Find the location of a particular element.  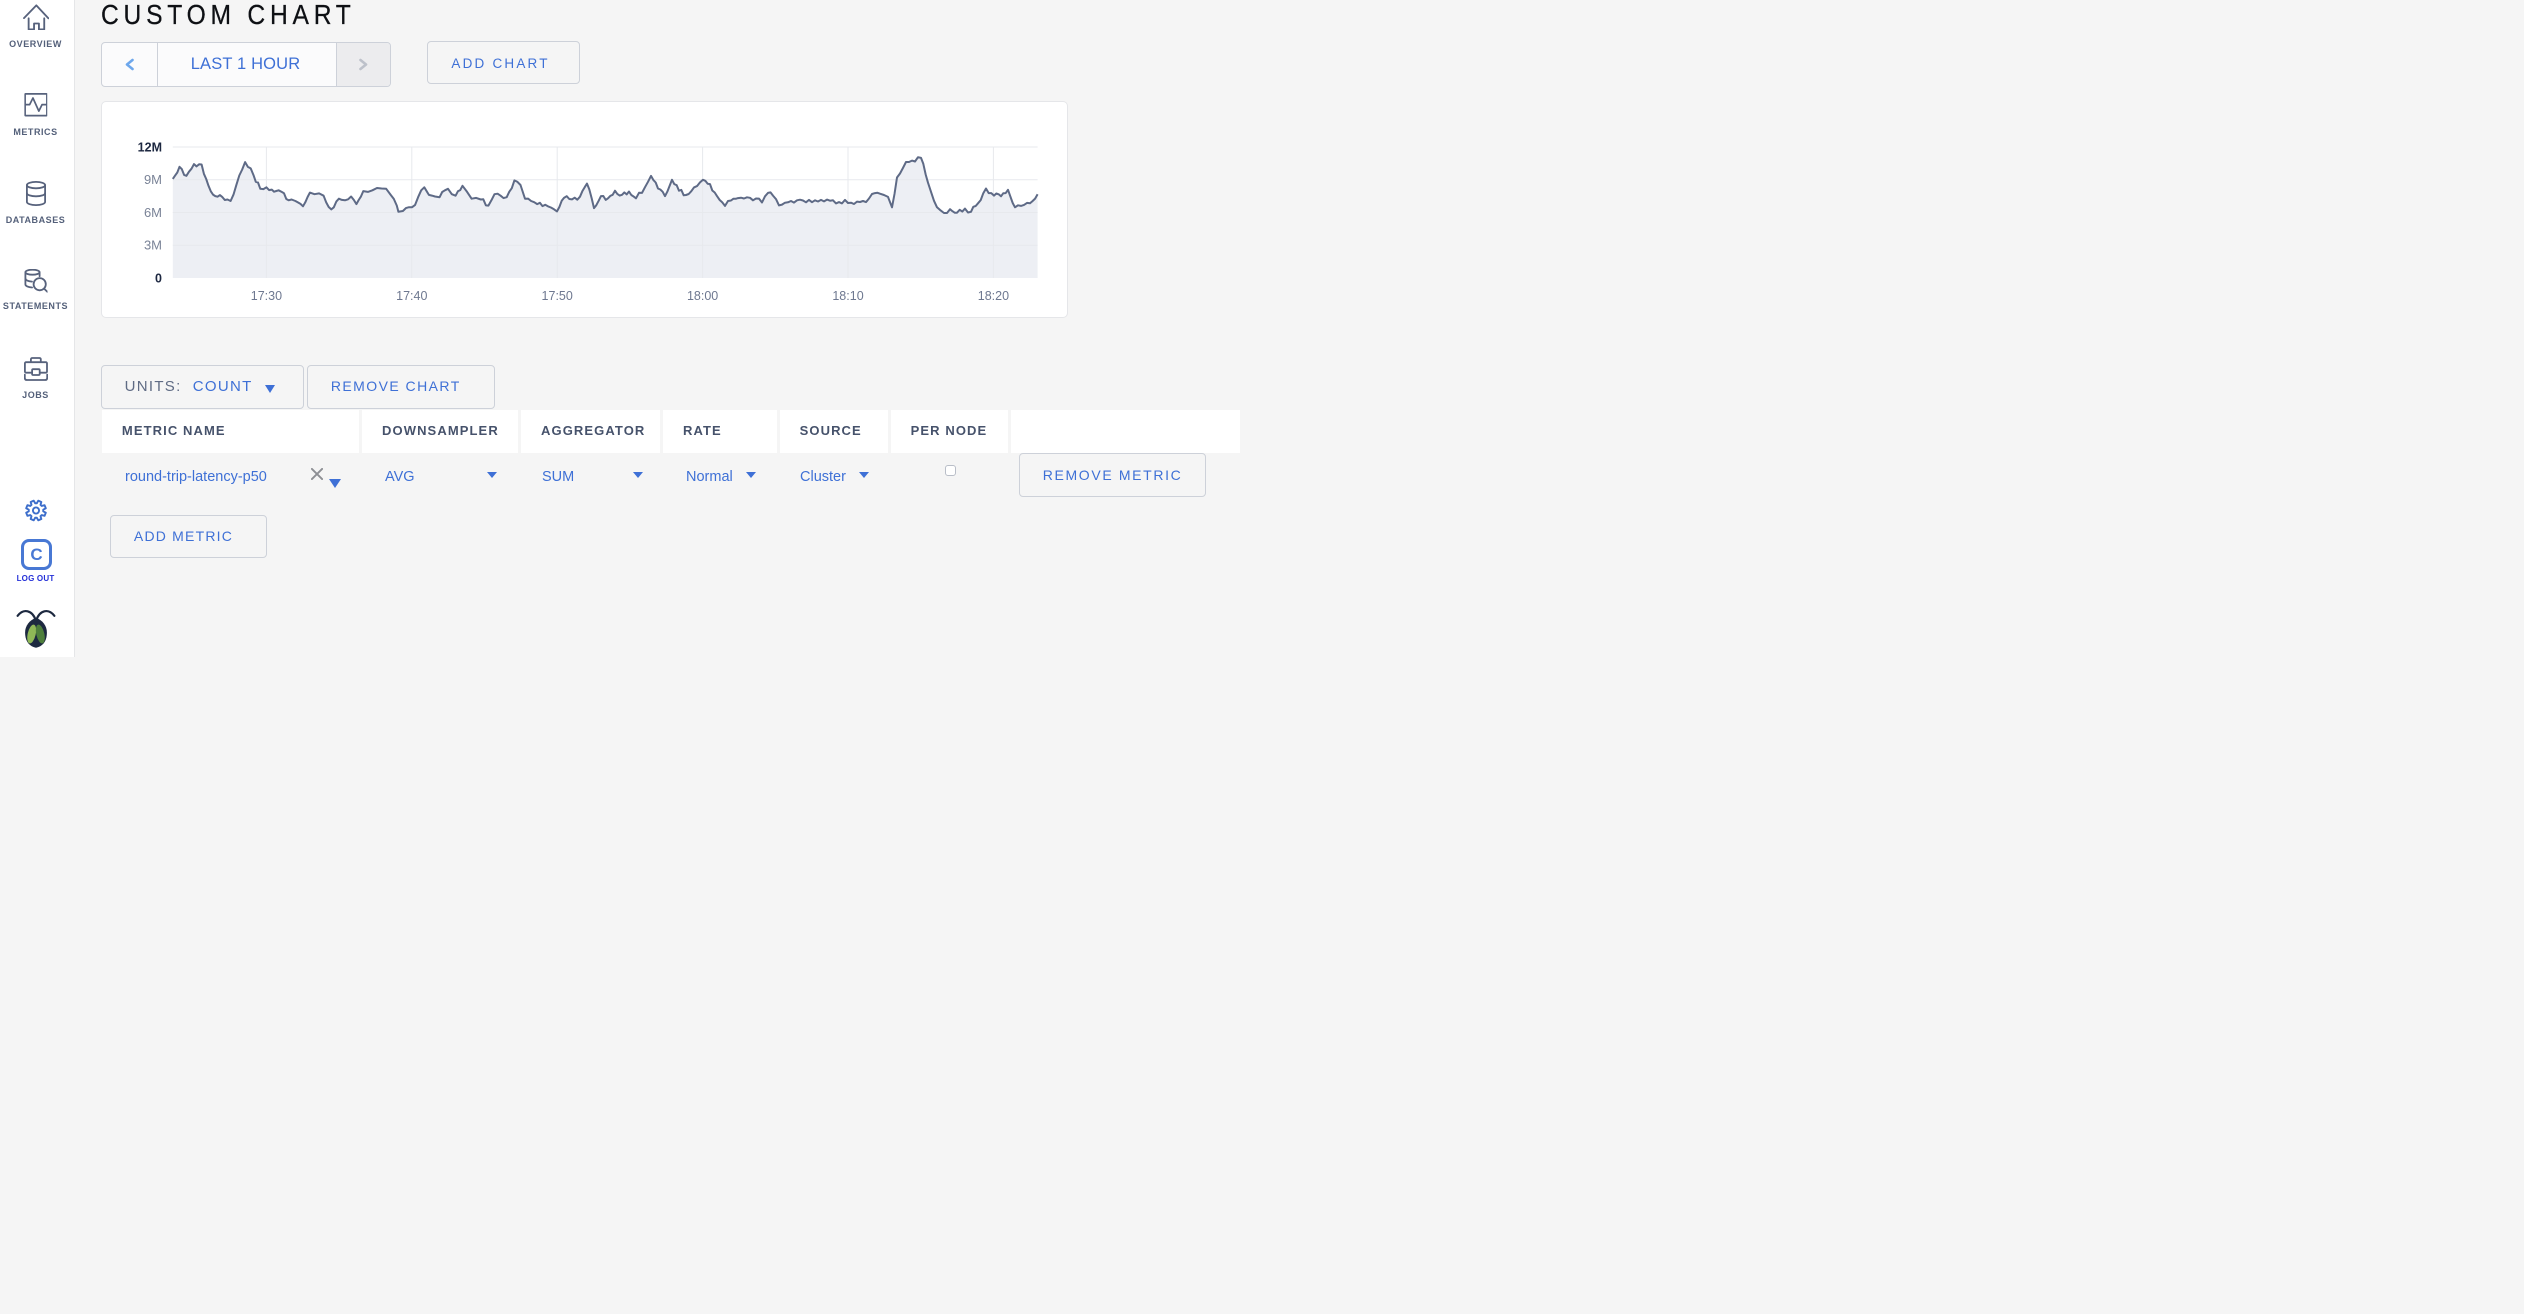

svg-text: 6M is located at coordinates (153, 212).